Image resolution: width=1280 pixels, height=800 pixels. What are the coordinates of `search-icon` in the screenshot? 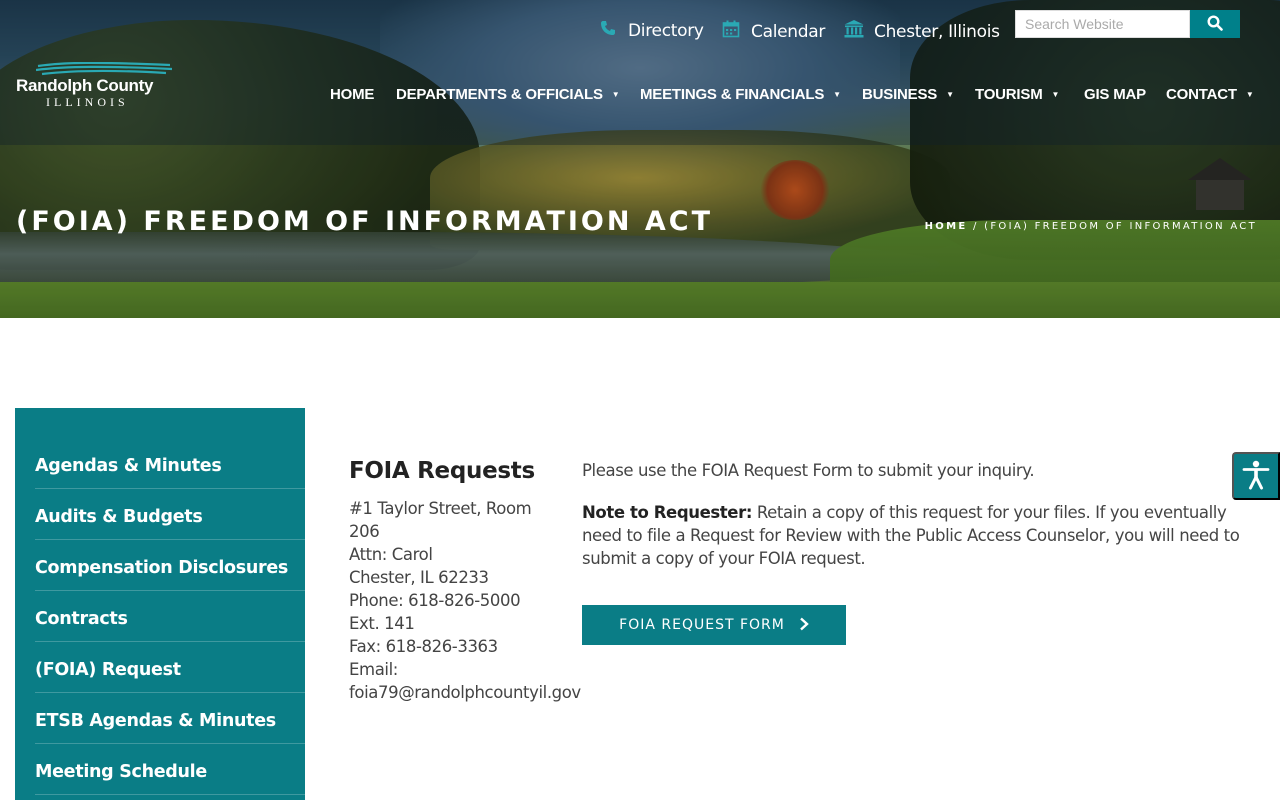 It's located at (1215, 24).